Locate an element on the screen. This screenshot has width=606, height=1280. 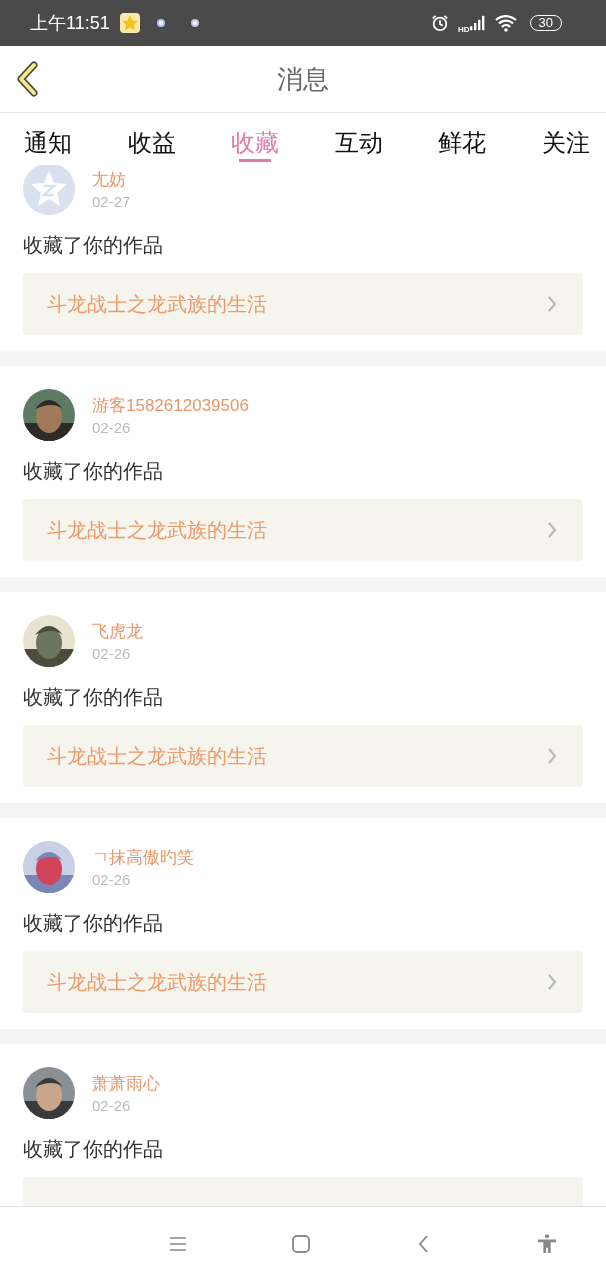
wifi-icon is located at coordinates (505, 23).